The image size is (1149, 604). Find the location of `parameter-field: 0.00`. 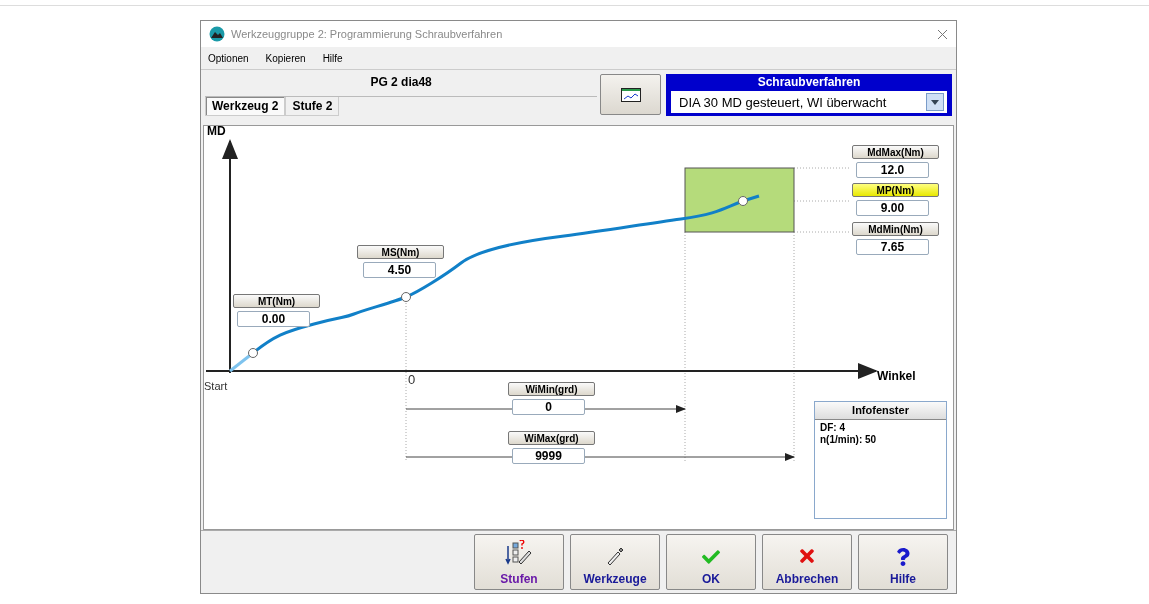

parameter-field: 0.00 is located at coordinates (273, 319).